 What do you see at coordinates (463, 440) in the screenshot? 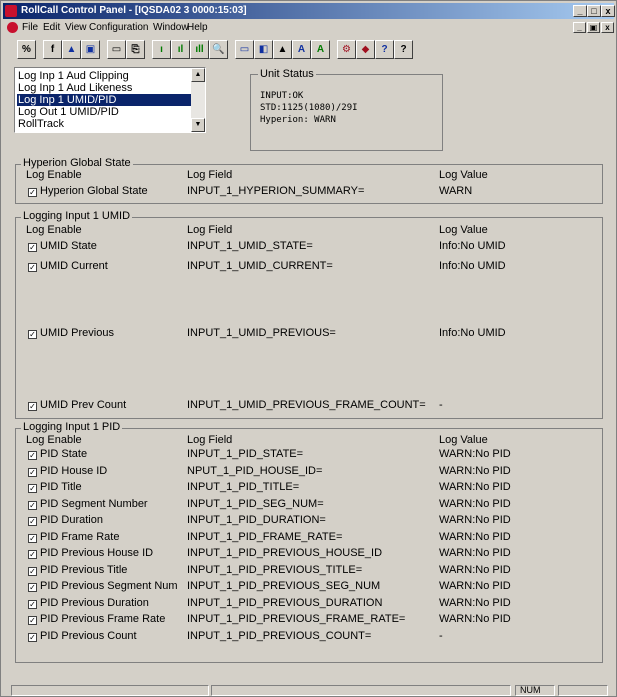
I see `log-value-header: Log Value` at bounding box center [463, 440].